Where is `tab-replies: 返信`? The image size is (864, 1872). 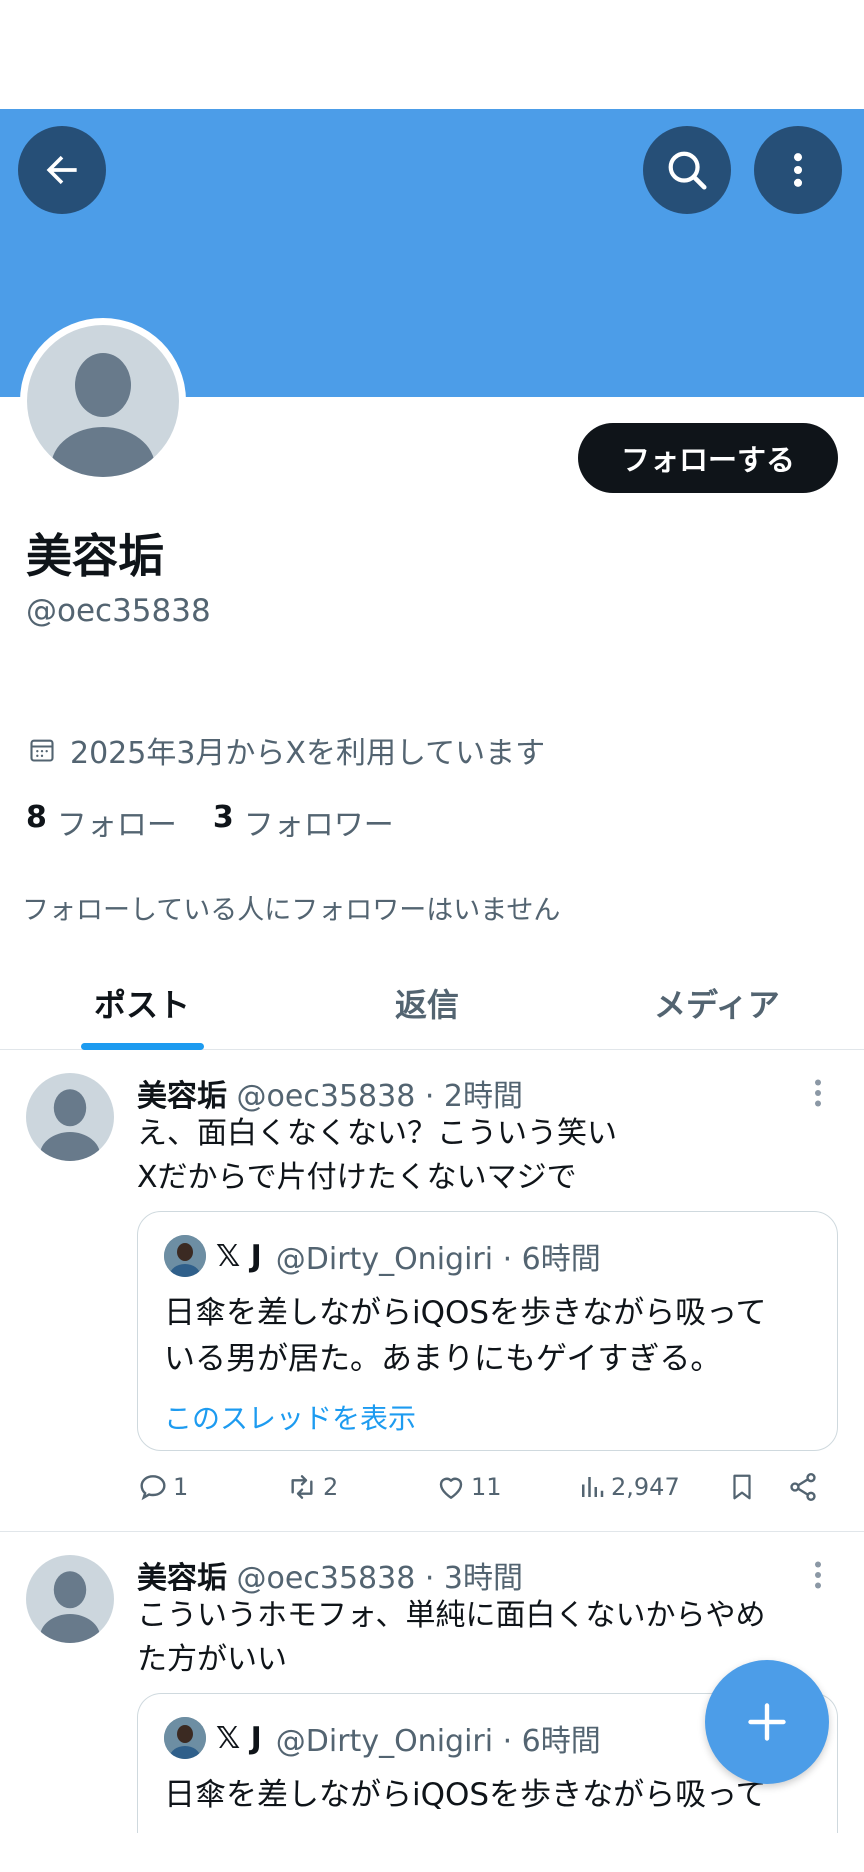 tab-replies: 返信 is located at coordinates (427, 1003).